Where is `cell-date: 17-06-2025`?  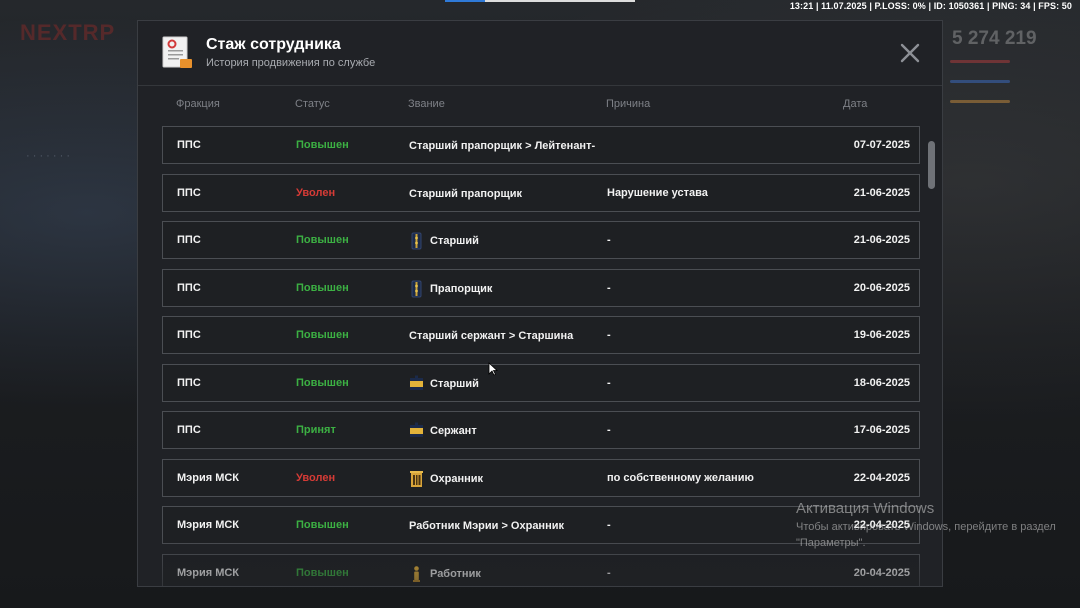 cell-date: 17-06-2025 is located at coordinates (881, 430).